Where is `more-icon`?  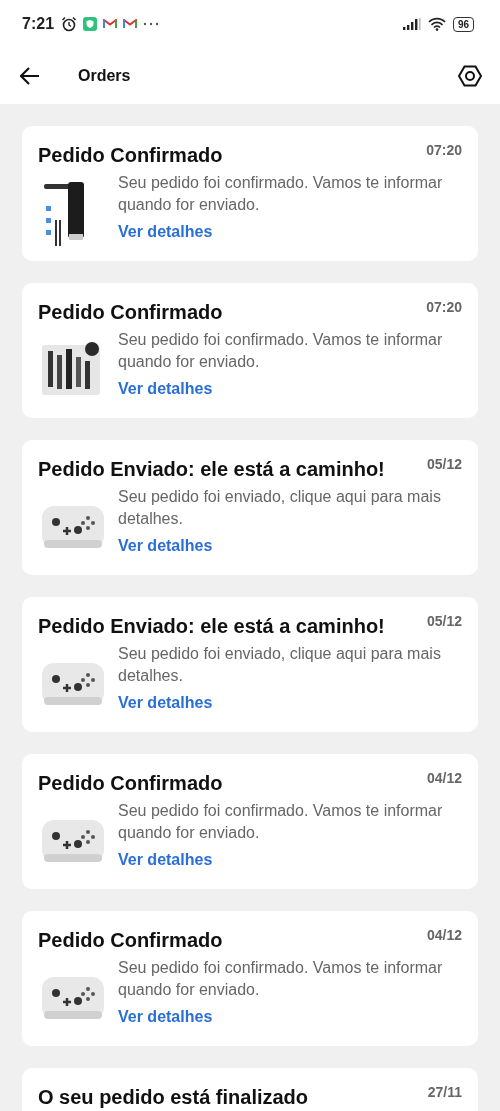
more-icon is located at coordinates (151, 24).